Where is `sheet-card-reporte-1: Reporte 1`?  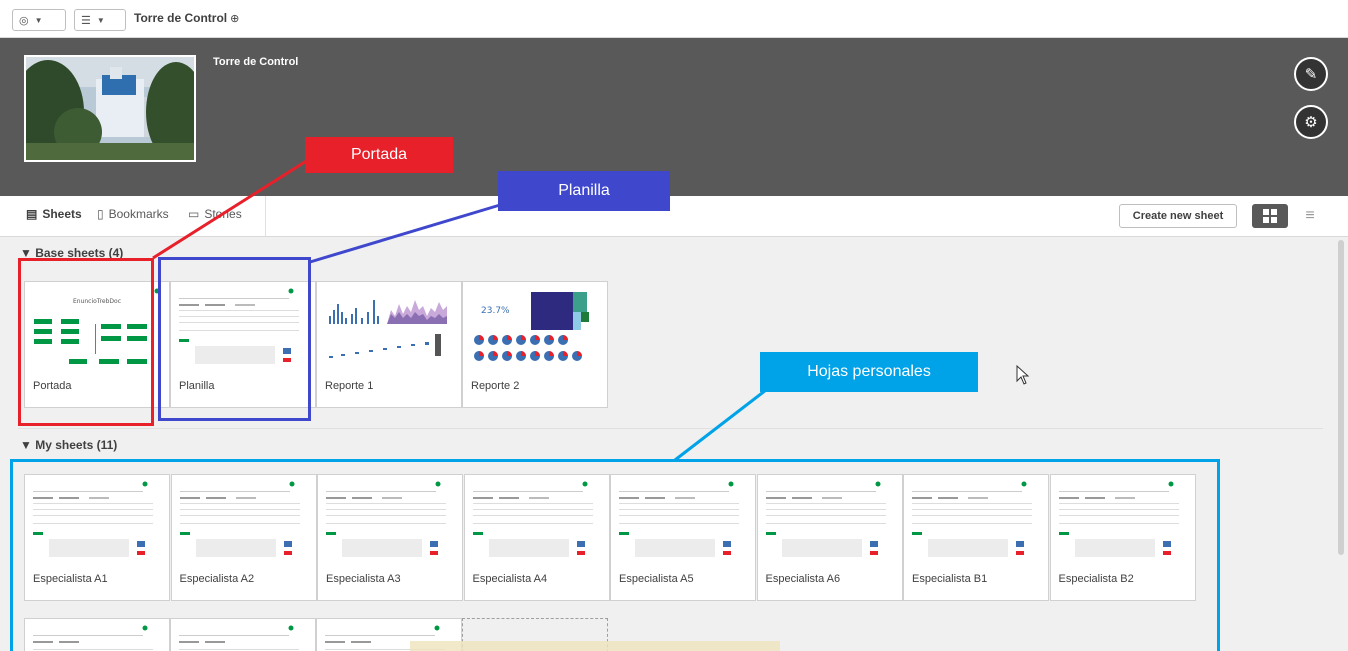 sheet-card-reporte-1: Reporte 1 is located at coordinates (389, 344).